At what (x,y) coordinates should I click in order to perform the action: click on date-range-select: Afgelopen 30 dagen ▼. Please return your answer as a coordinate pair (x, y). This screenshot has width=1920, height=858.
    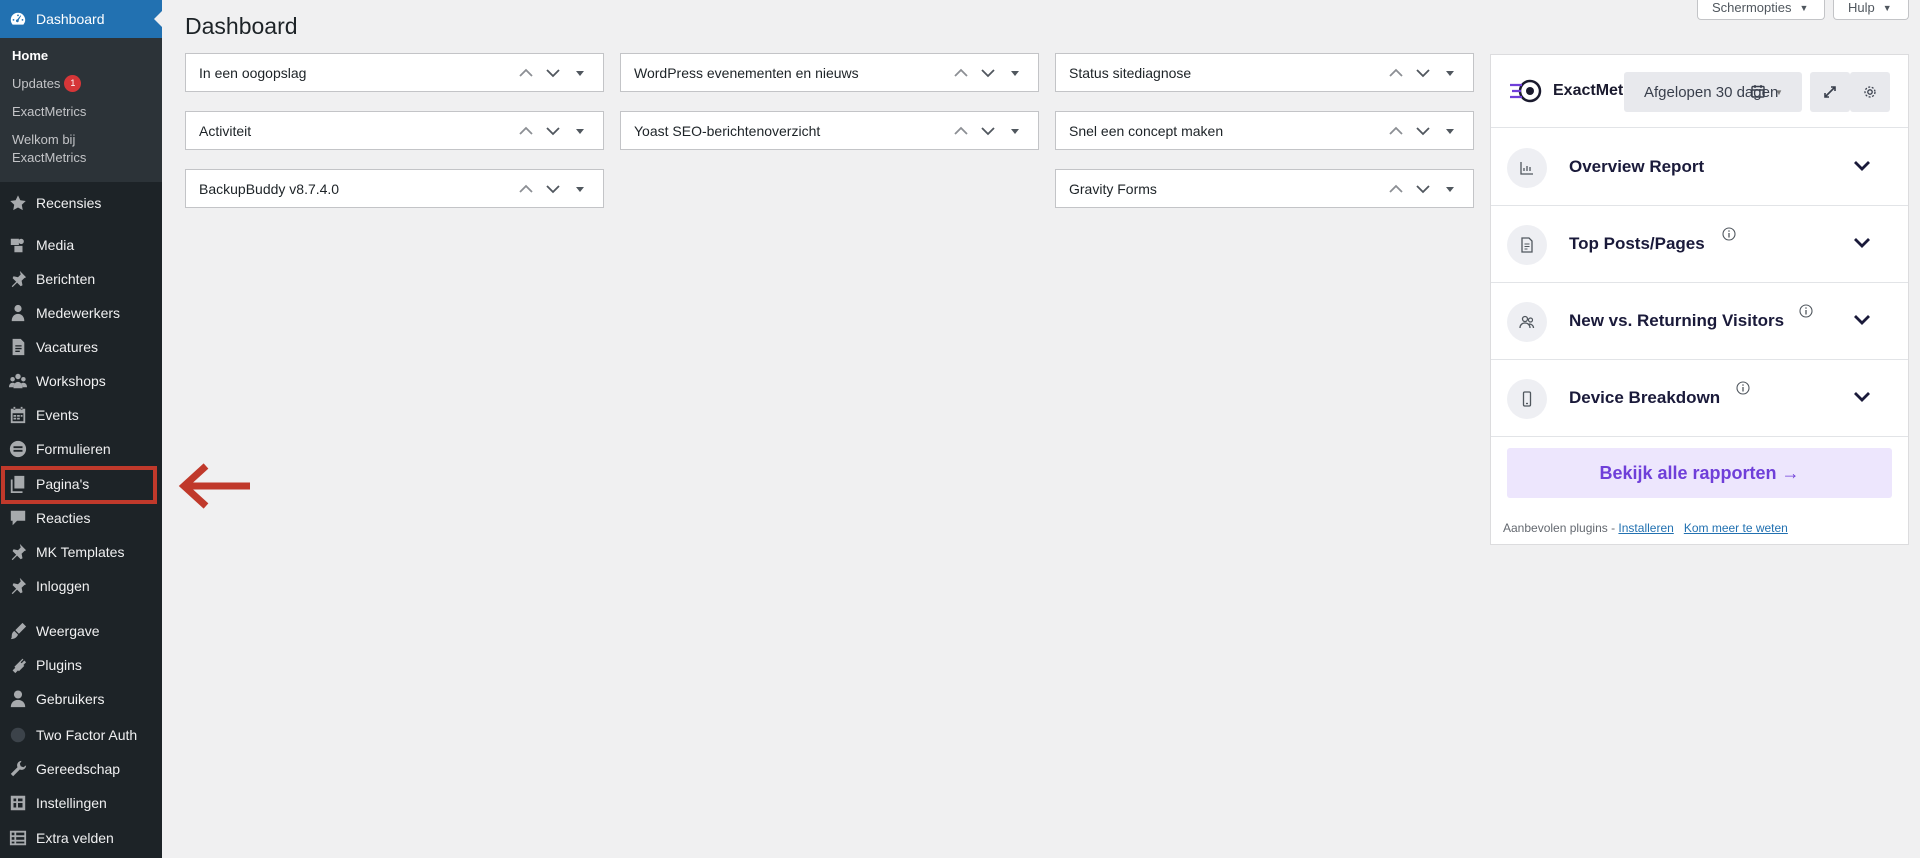
    Looking at the image, I should click on (1713, 92).